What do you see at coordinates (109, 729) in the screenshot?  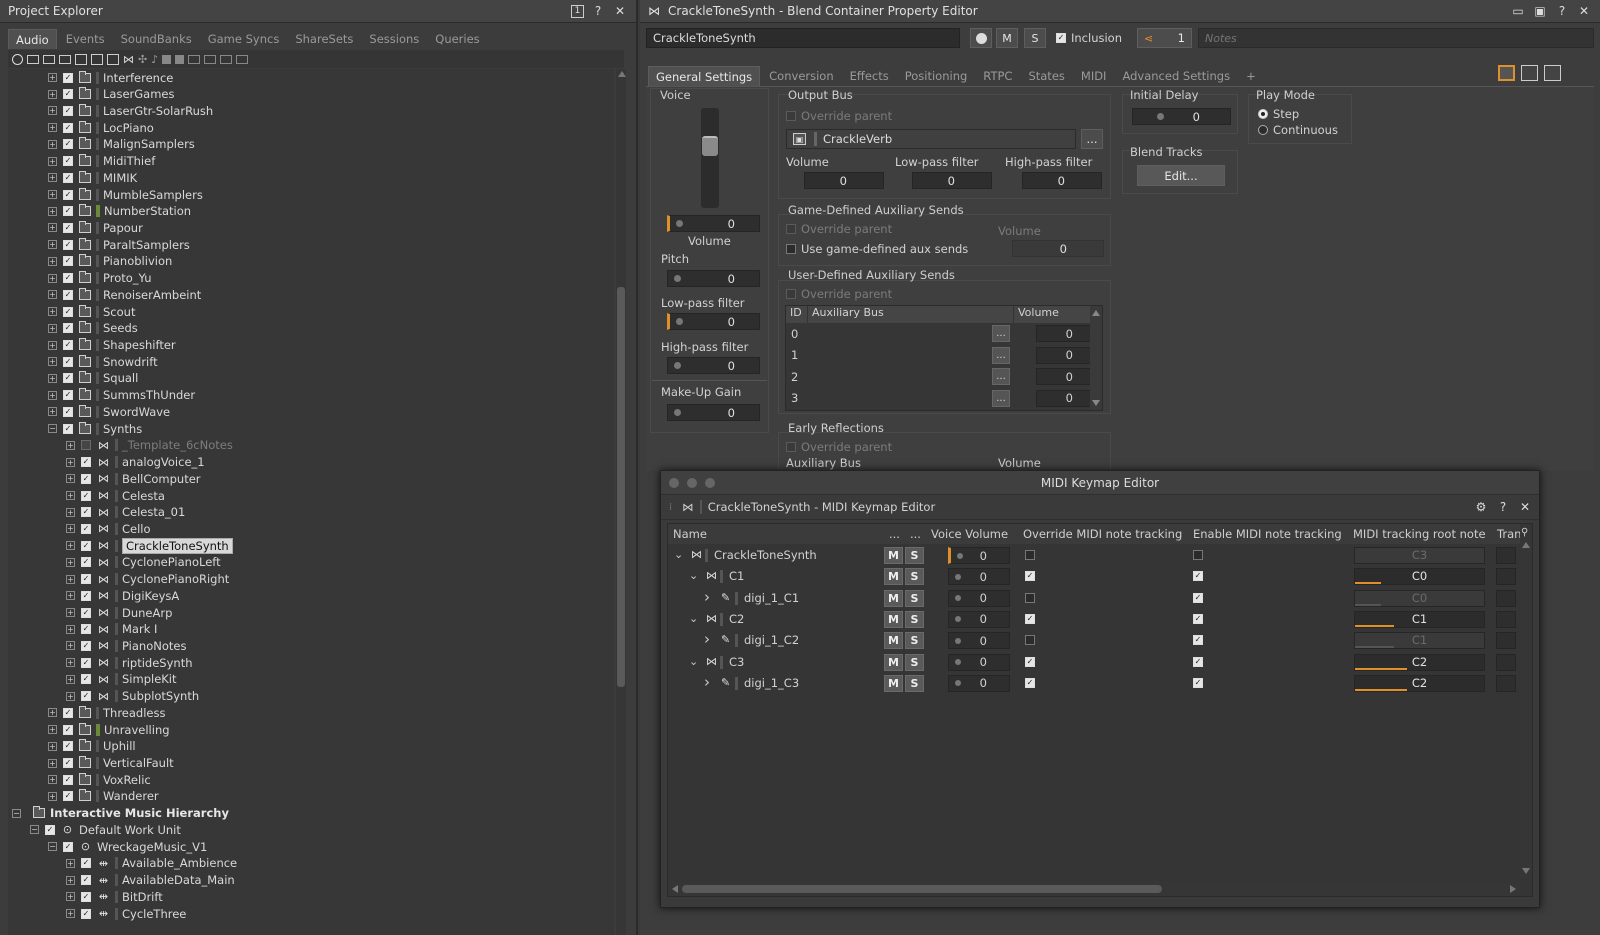 I see `tree-item: + ✓ Unravelling` at bounding box center [109, 729].